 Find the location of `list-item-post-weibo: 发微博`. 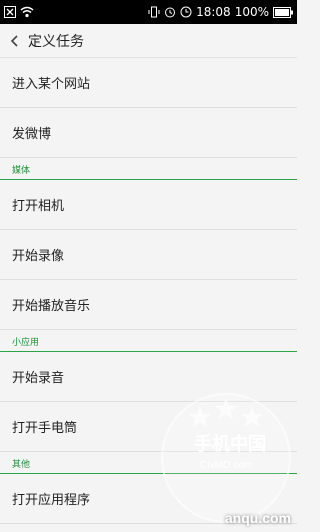

list-item-post-weibo: 发微博 is located at coordinates (148, 133).